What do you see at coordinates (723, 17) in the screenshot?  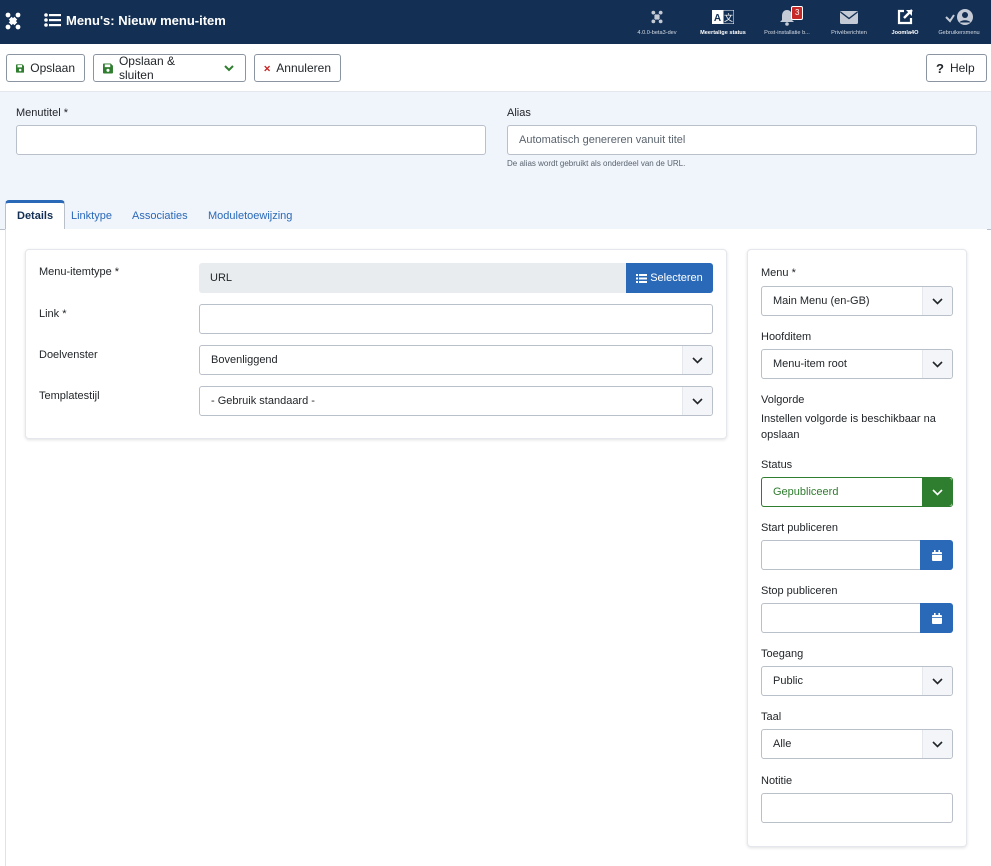 I see `language-icon: A文` at bounding box center [723, 17].